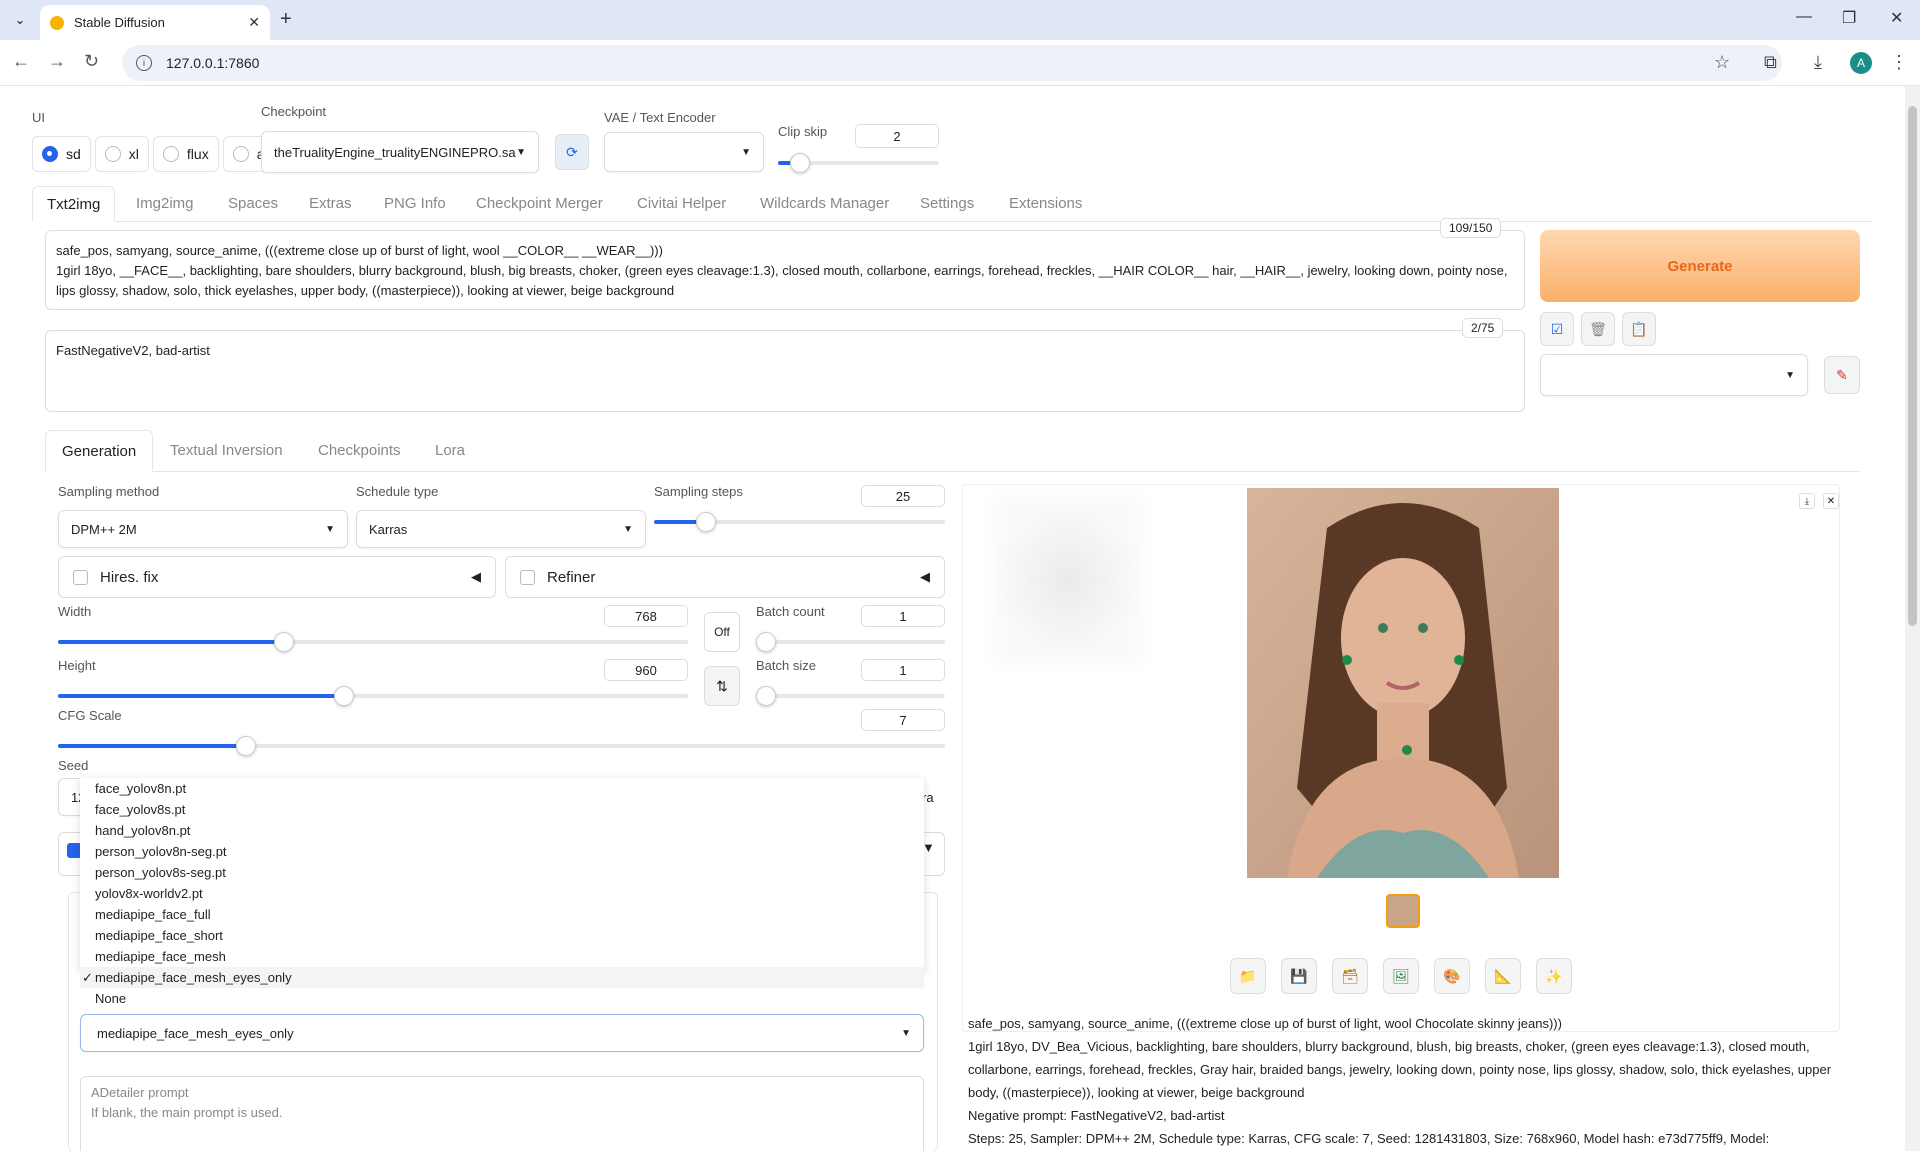 The image size is (1920, 1151). What do you see at coordinates (502, 998) in the screenshot?
I see `dropdown-item: None` at bounding box center [502, 998].